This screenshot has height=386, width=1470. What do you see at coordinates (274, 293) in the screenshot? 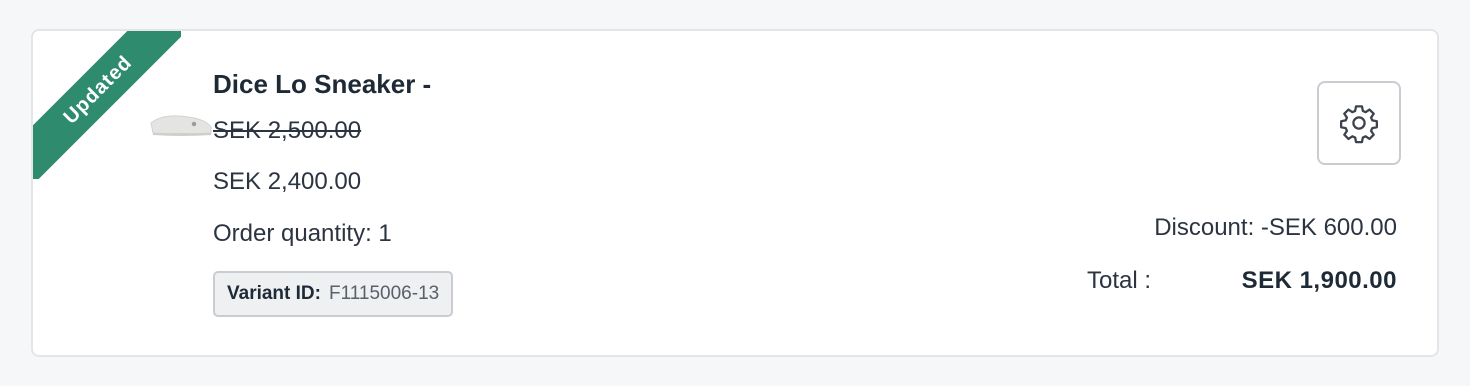
I see `variant-id-label: Variant ID:` at bounding box center [274, 293].